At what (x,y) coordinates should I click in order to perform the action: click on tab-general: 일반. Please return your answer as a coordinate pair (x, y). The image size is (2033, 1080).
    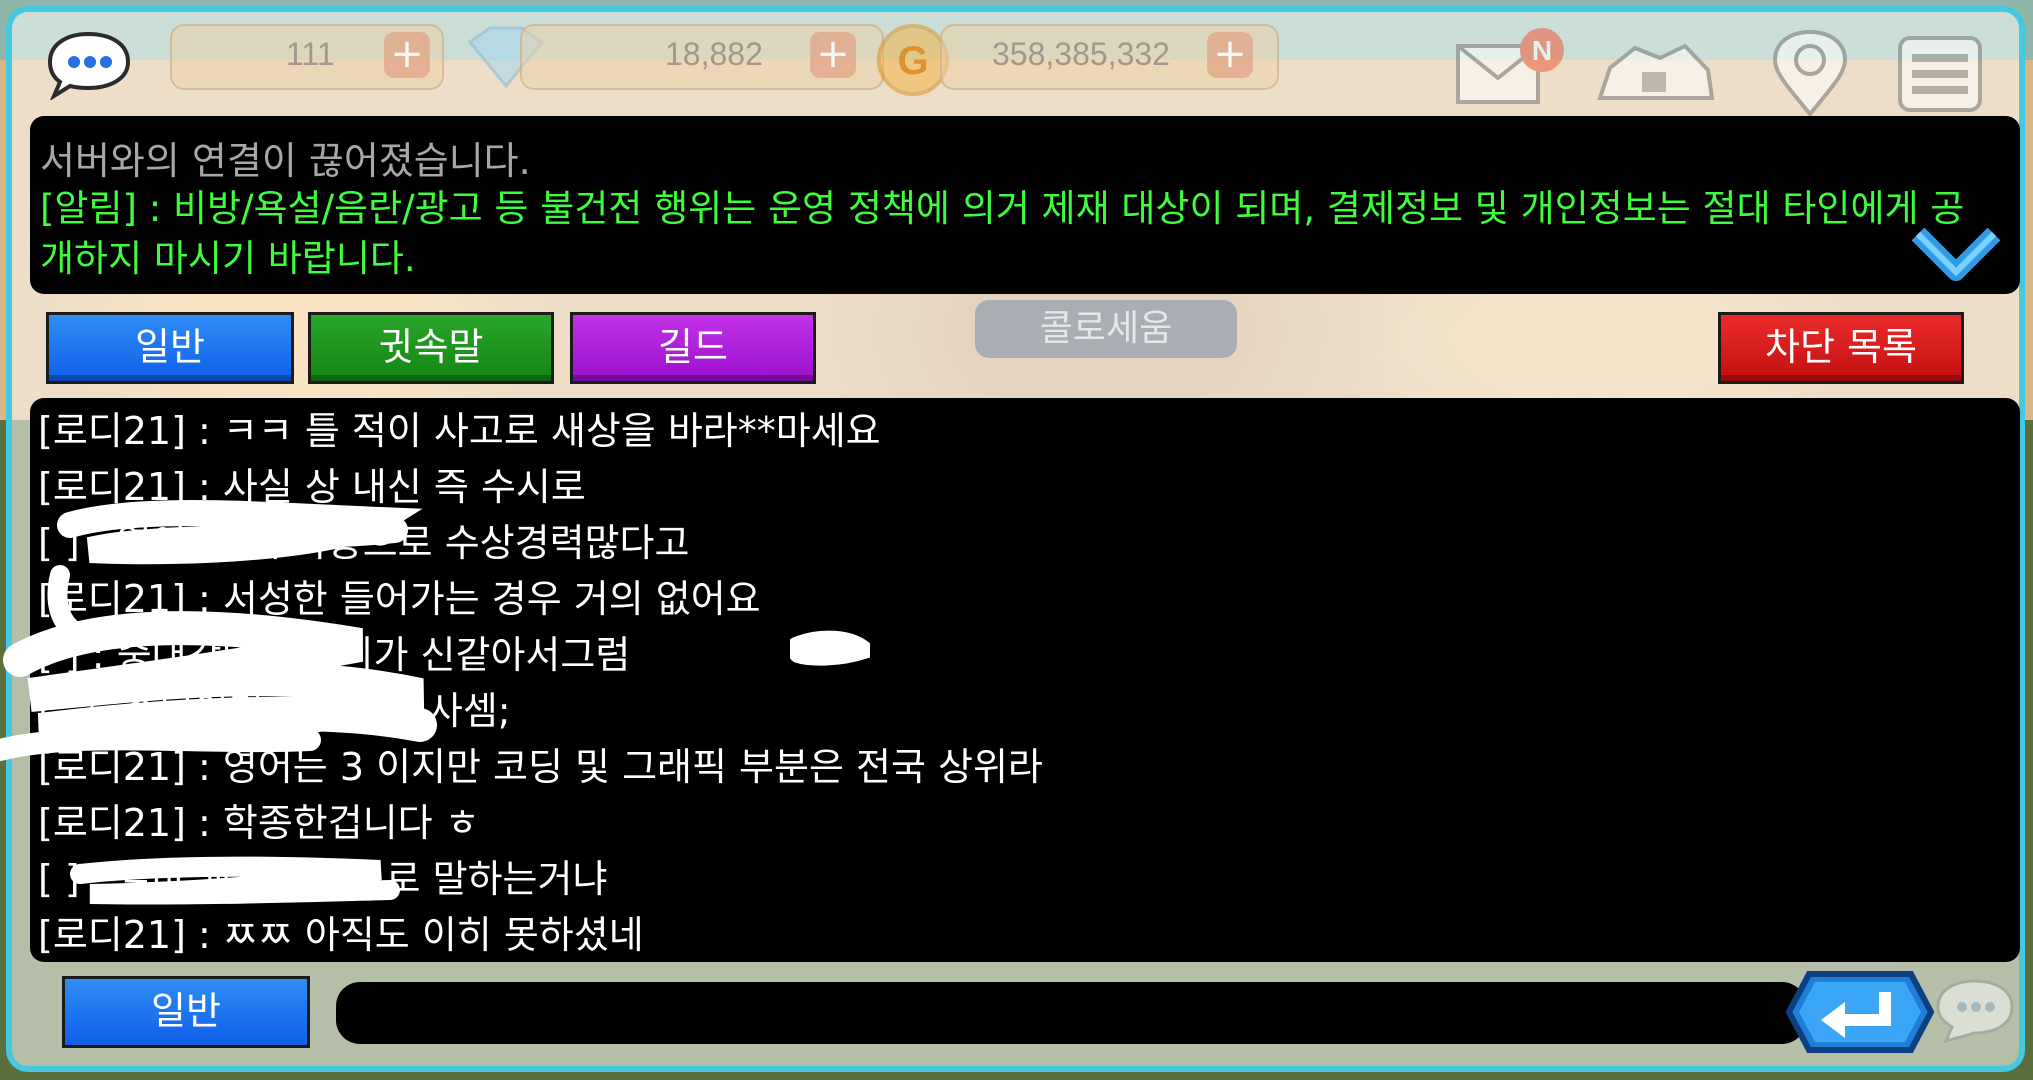
    Looking at the image, I should click on (170, 348).